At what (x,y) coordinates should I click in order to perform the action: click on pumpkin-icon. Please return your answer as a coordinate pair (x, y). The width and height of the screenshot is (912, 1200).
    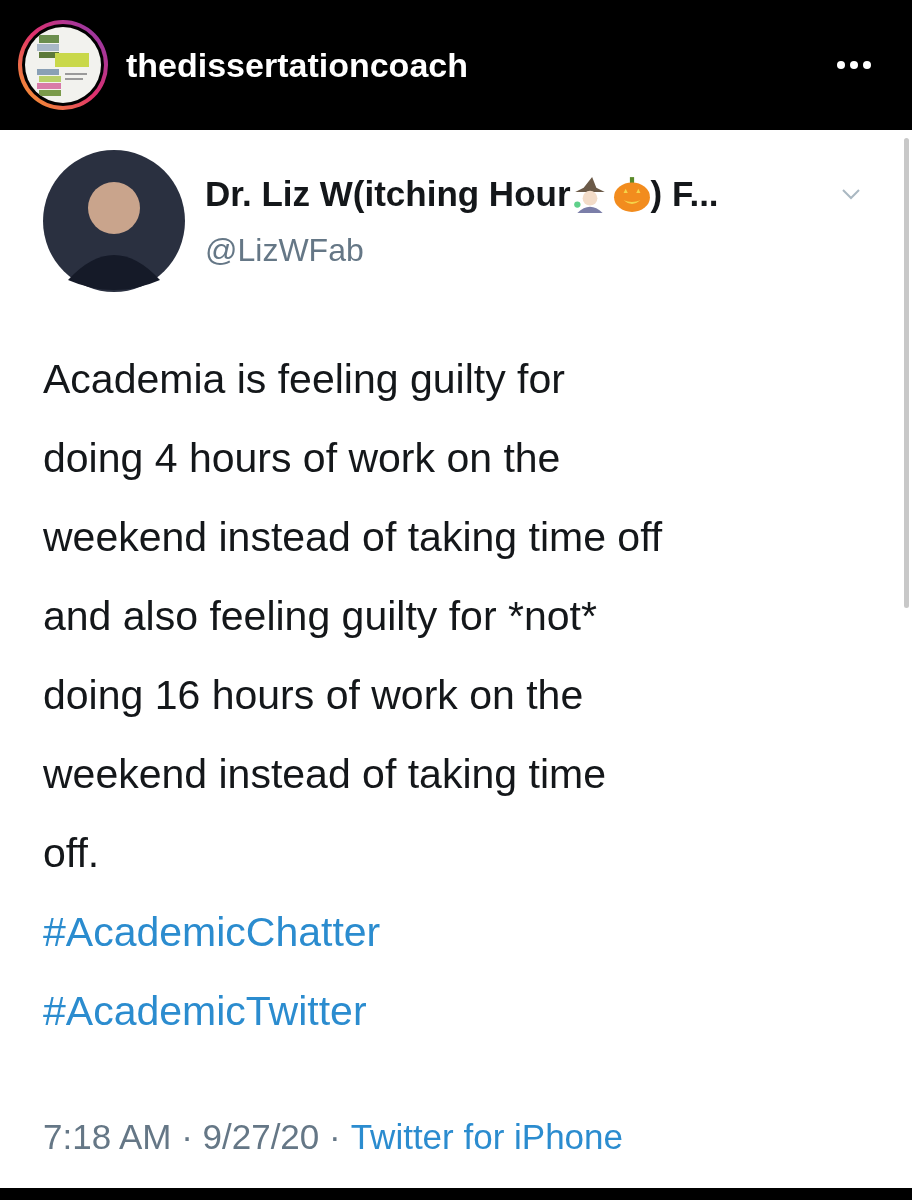
    Looking at the image, I should click on (631, 194).